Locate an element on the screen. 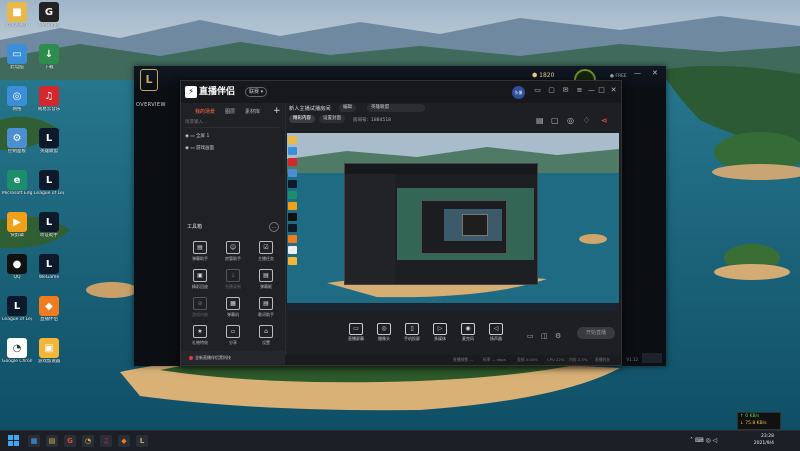 The width and height of the screenshot is (800, 451). desktop-app-icon: ⚙ is located at coordinates (17, 138).